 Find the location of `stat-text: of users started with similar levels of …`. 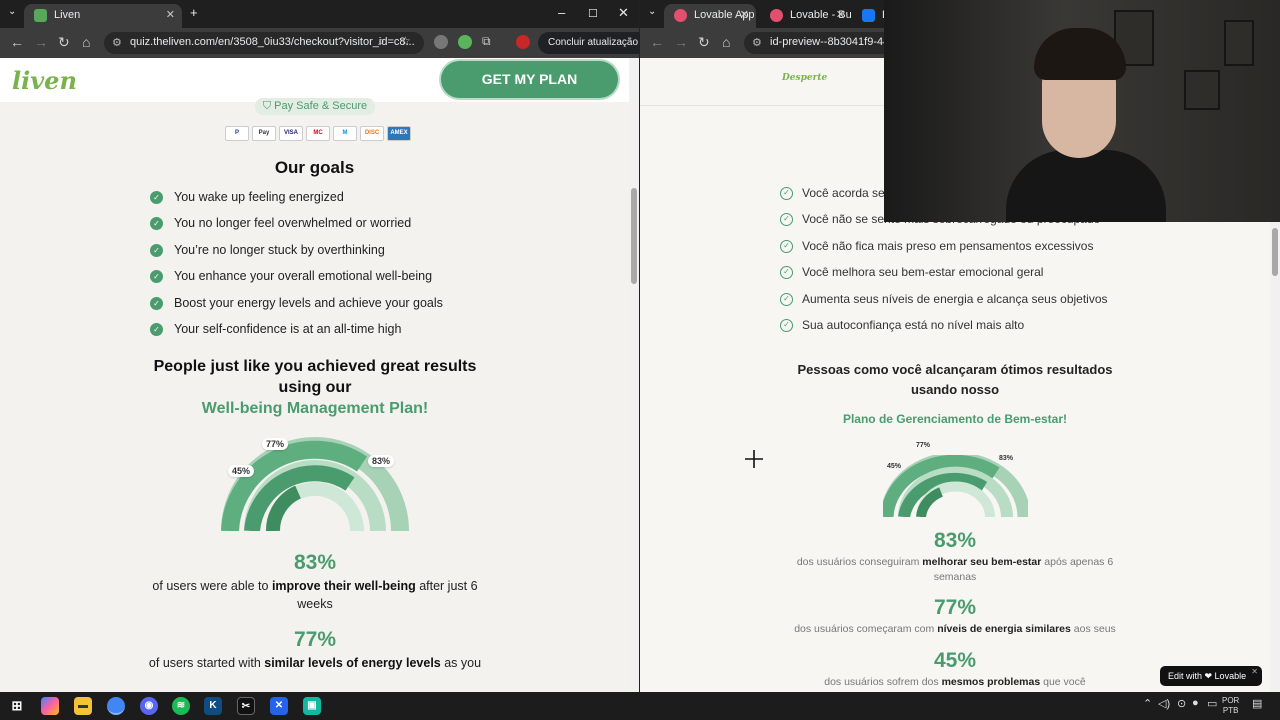

stat-text: of users started with similar levels of … is located at coordinates (315, 663).